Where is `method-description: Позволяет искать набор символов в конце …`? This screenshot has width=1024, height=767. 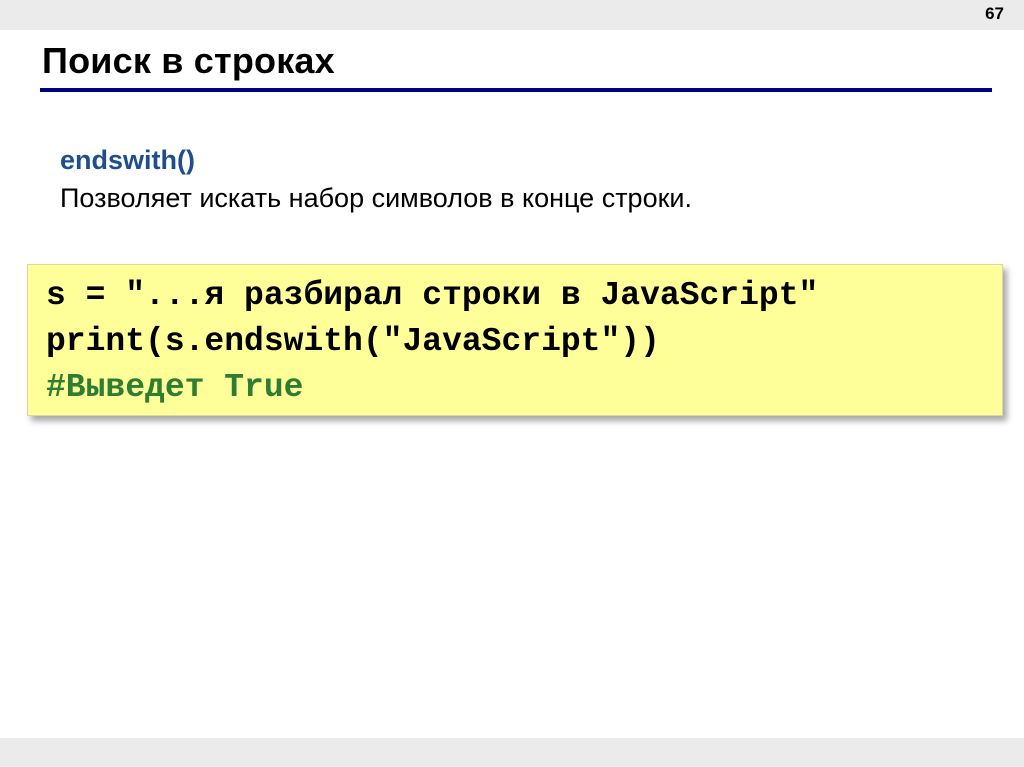
method-description: Позволяет искать набор символов в конце … is located at coordinates (376, 198).